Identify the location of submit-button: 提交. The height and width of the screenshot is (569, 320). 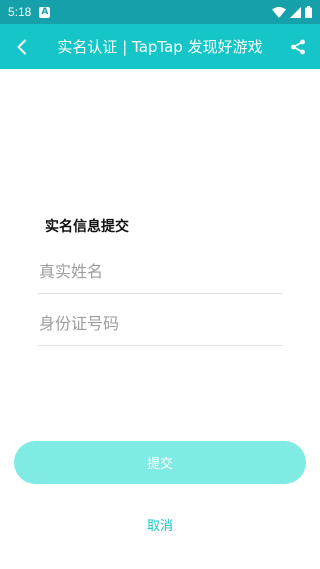
(160, 462).